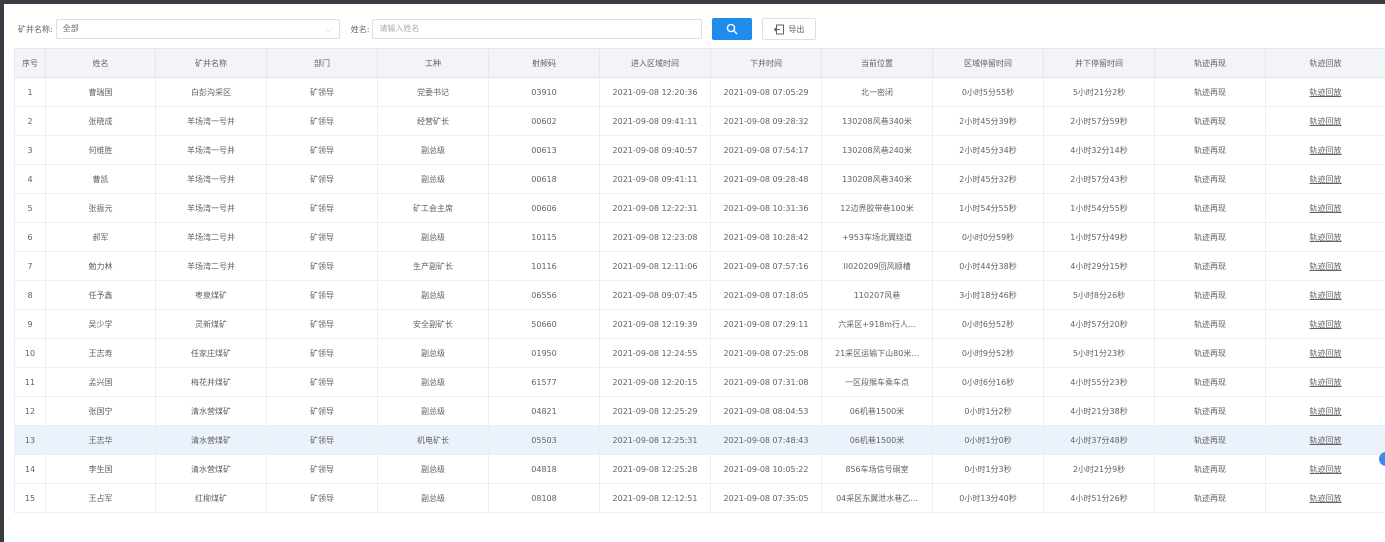 The height and width of the screenshot is (542, 1385). Describe the element at coordinates (655, 469) in the screenshot. I see `cell-enter-area-time: 2021-09-08 12:25:28` at that location.